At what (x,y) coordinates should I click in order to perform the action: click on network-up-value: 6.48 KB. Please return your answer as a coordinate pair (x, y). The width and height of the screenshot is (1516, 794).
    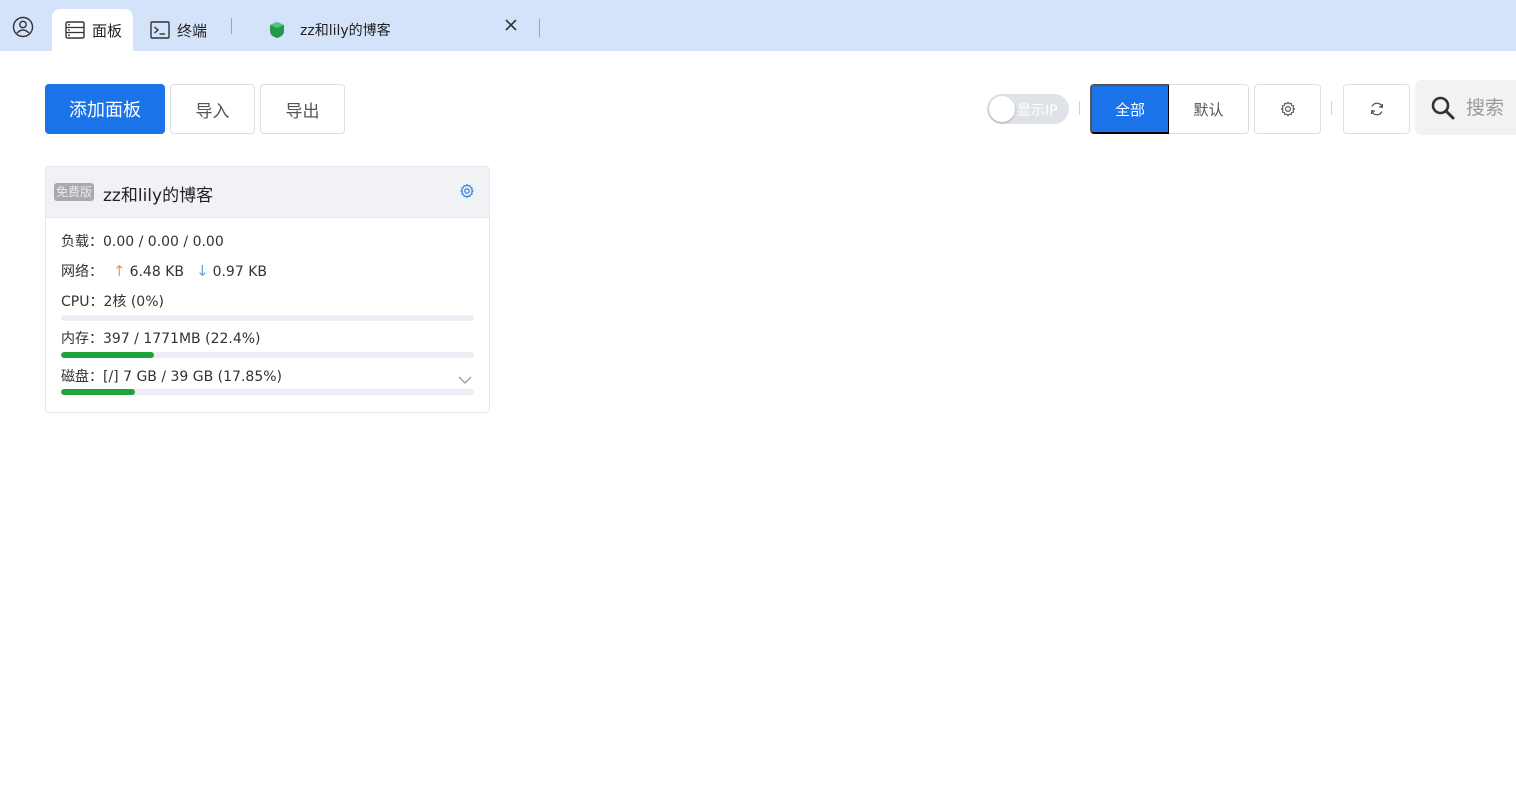
    Looking at the image, I should click on (156, 272).